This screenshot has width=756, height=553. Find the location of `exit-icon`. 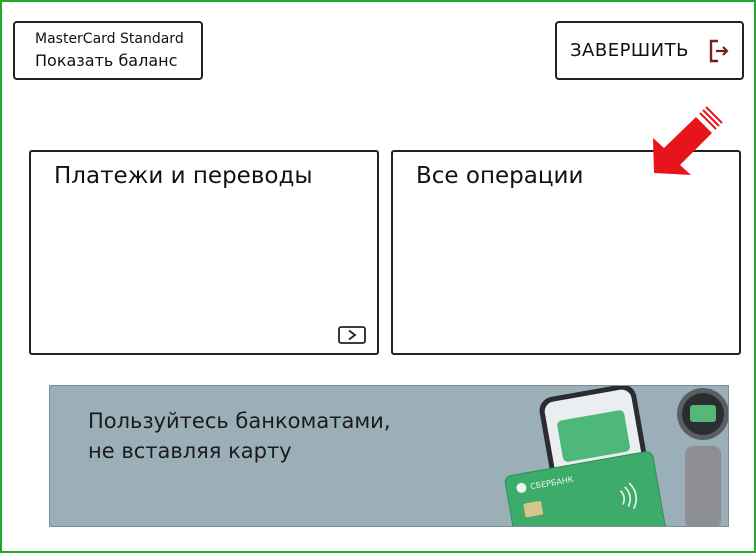

exit-icon is located at coordinates (719, 51).